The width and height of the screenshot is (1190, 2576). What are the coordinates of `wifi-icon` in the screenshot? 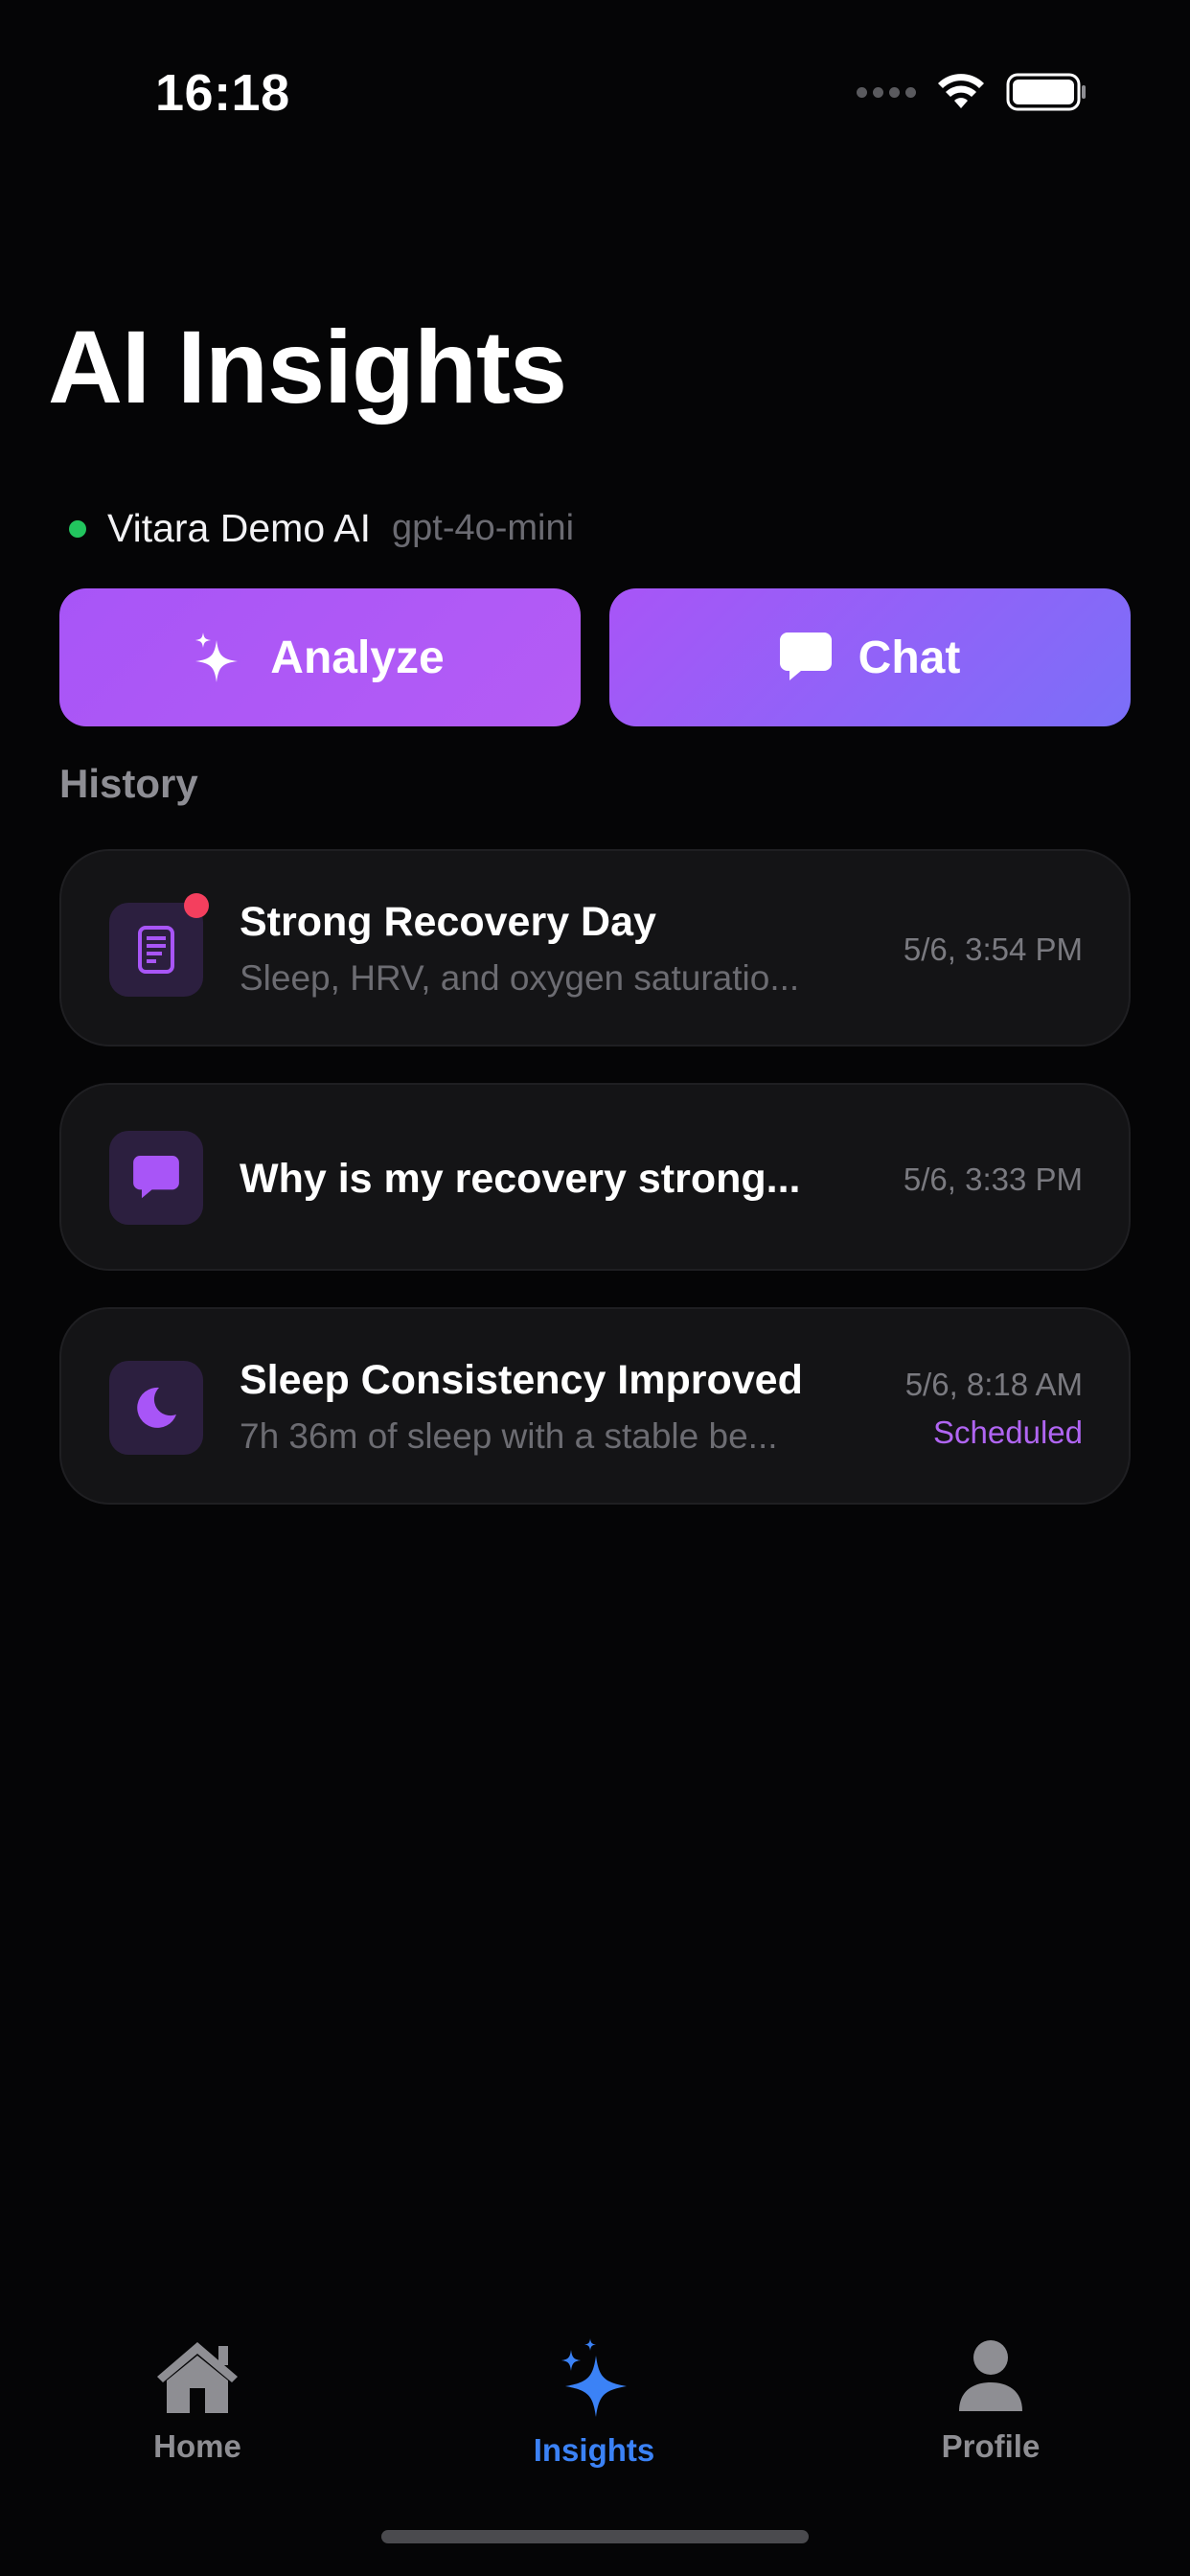 It's located at (961, 91).